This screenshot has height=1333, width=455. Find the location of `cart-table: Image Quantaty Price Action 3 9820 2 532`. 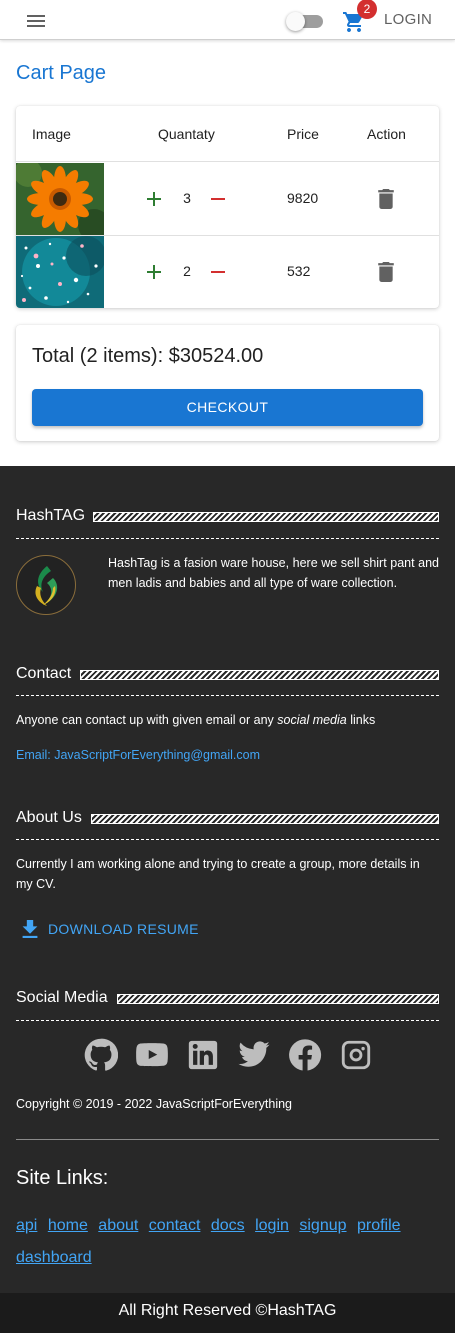

cart-table: Image Quantaty Price Action 3 9820 2 532 is located at coordinates (227, 207).